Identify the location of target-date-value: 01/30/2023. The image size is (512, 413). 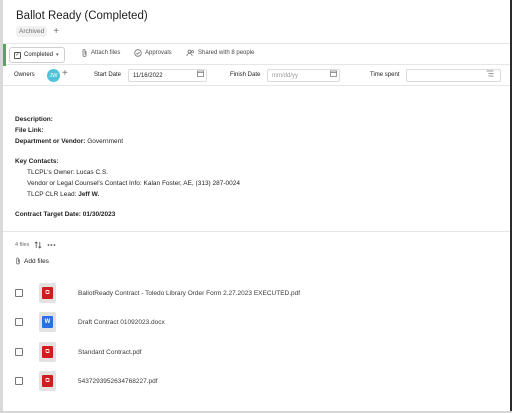
(99, 214).